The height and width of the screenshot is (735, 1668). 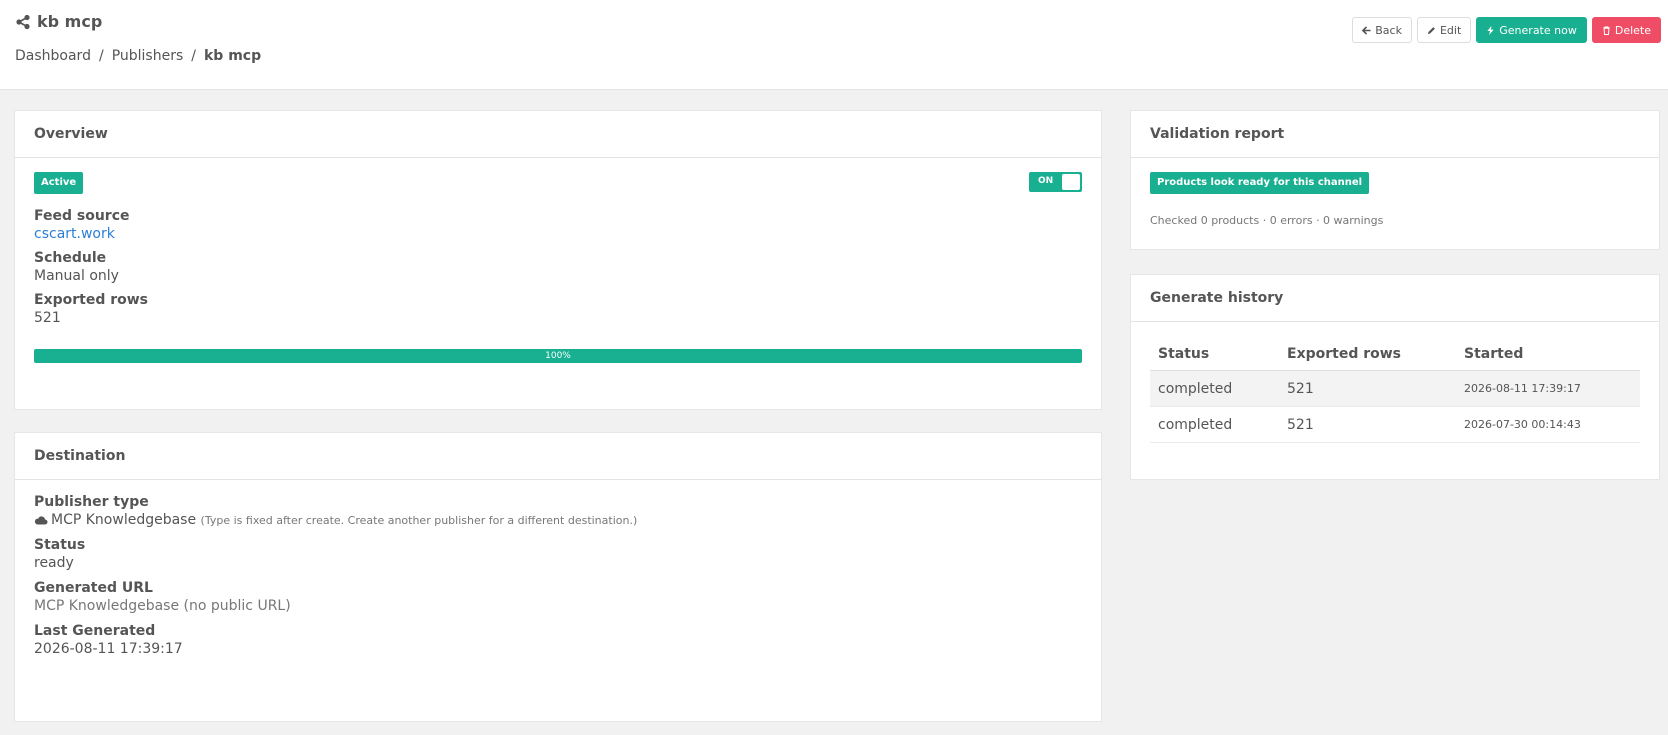 I want to click on toolbar: Back Edit Generate now Delete, so click(x=1506, y=30).